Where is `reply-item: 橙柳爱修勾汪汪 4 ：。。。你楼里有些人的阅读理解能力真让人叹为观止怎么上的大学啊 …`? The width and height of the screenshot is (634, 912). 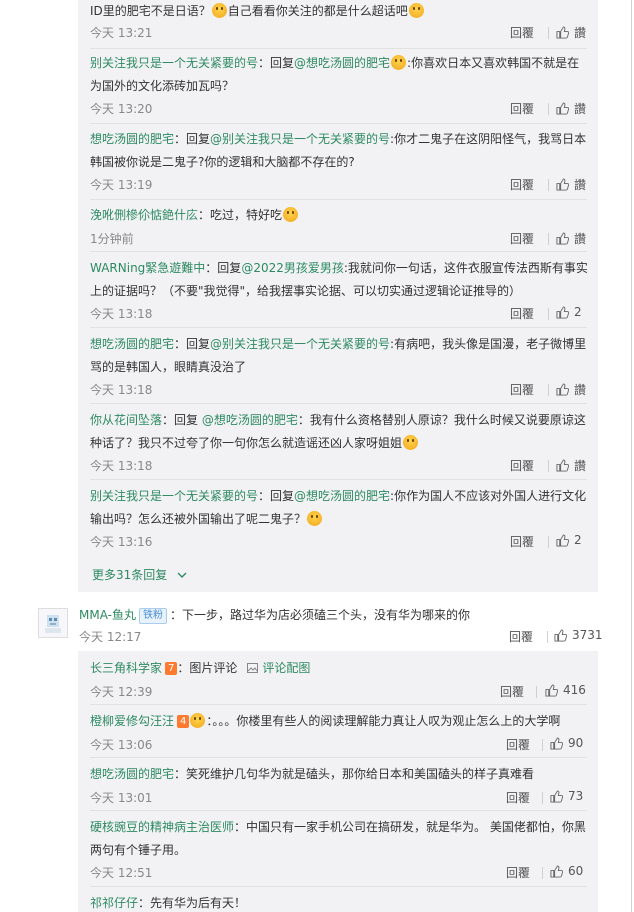 reply-item: 橙柳爱修勾汪汪 4 ：。。。你楼里有些人的阅读理解能力真让人叹为观止怎么上的大学啊 … is located at coordinates (340, 731).